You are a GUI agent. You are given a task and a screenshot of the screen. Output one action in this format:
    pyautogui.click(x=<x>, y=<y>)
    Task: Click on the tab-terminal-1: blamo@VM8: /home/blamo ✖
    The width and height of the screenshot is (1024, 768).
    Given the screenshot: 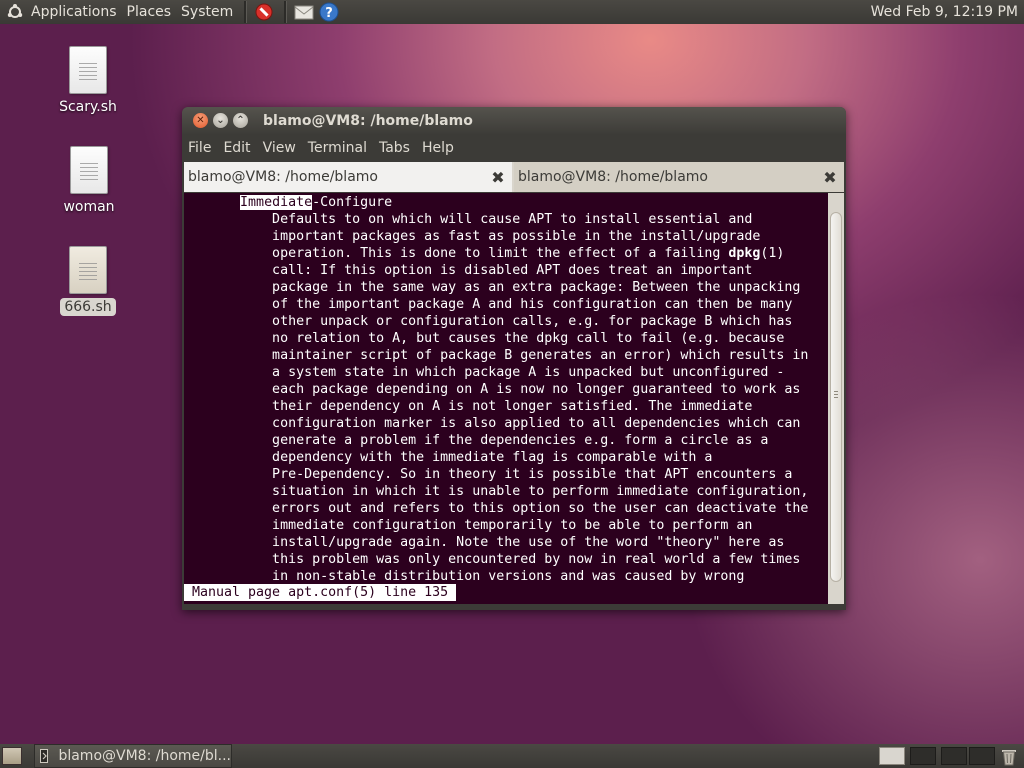 What is the action you would take?
    pyautogui.click(x=348, y=177)
    